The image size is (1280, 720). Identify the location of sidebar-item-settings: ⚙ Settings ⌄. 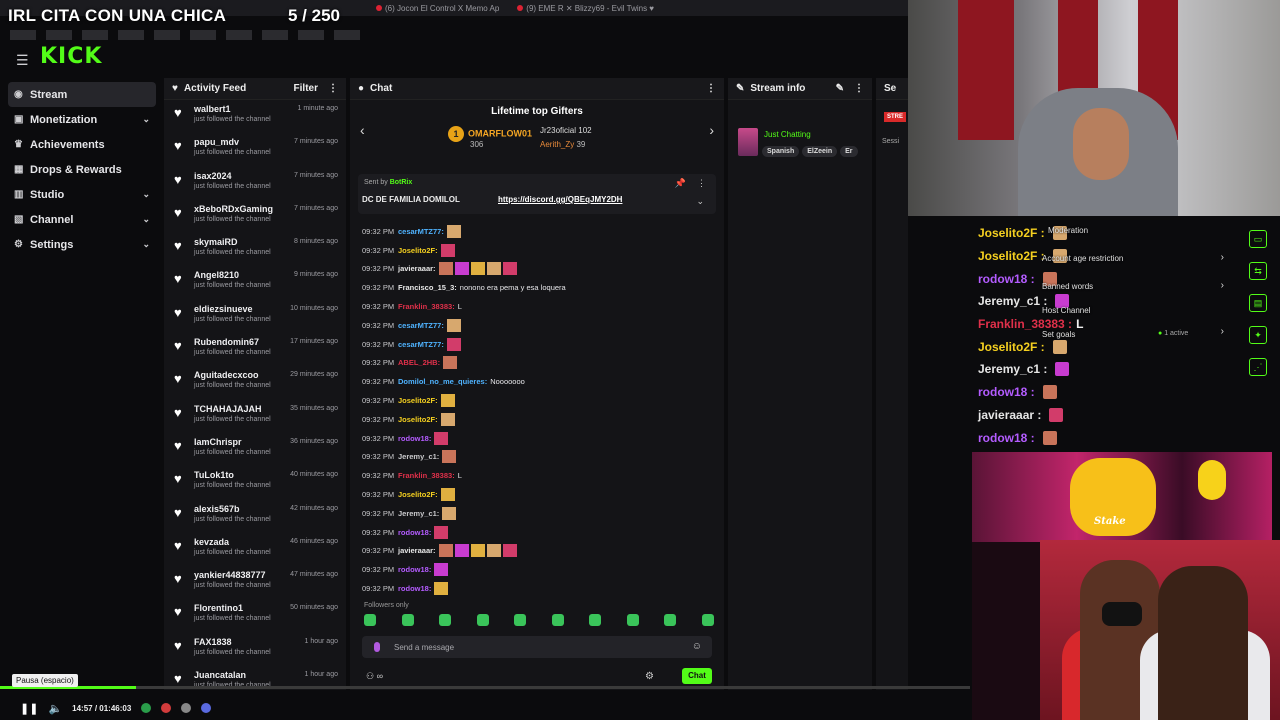
(82, 244).